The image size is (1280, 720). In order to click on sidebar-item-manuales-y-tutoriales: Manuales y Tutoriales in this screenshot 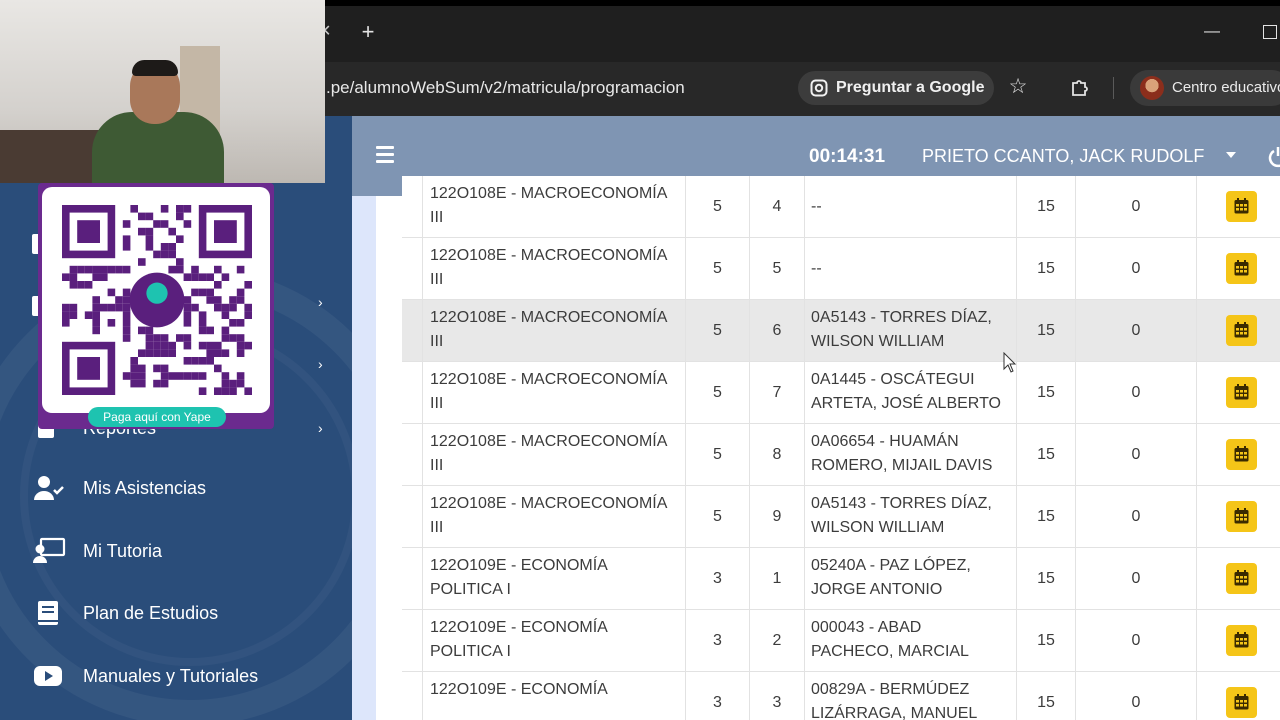, I will do `click(176, 676)`.